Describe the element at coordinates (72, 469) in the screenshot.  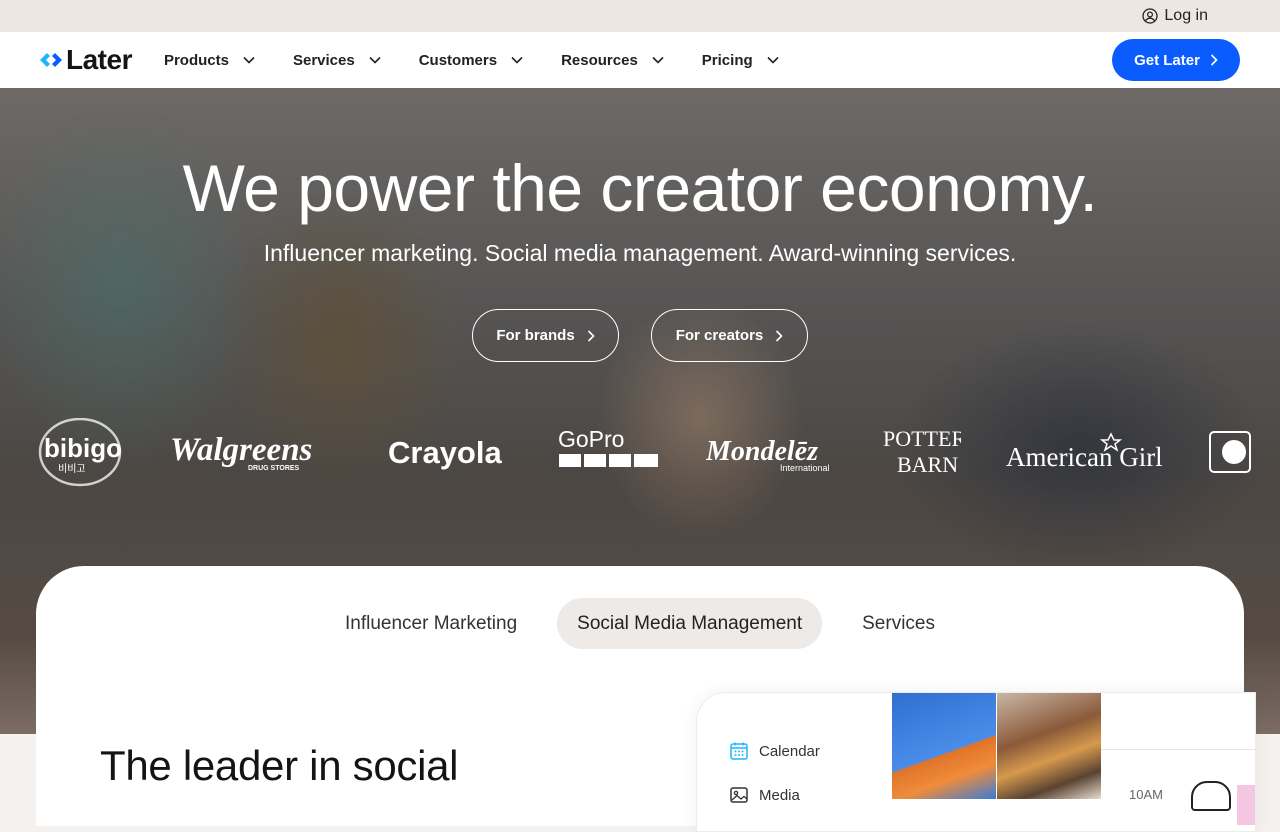
I see `svg-text: 비비고` at that location.